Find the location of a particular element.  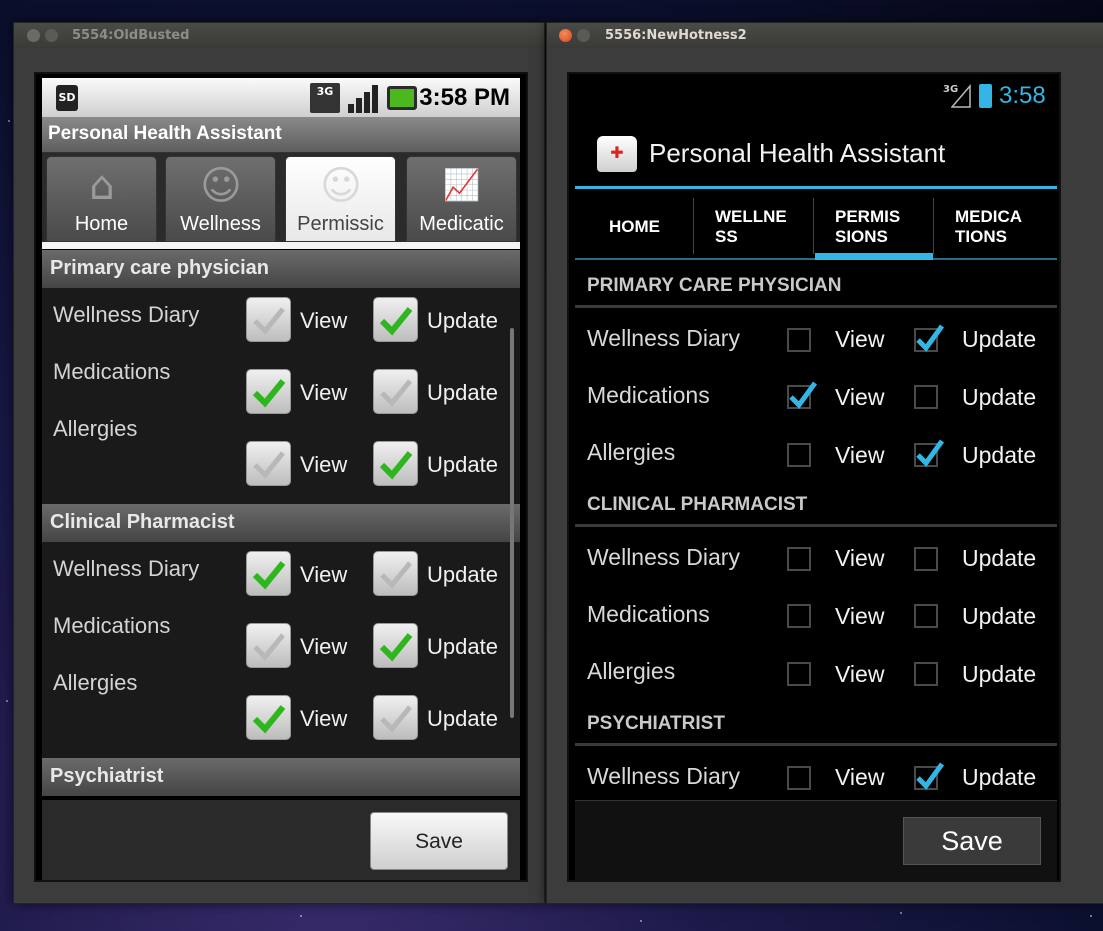

home-icon: ⌂ is located at coordinates (102, 186).